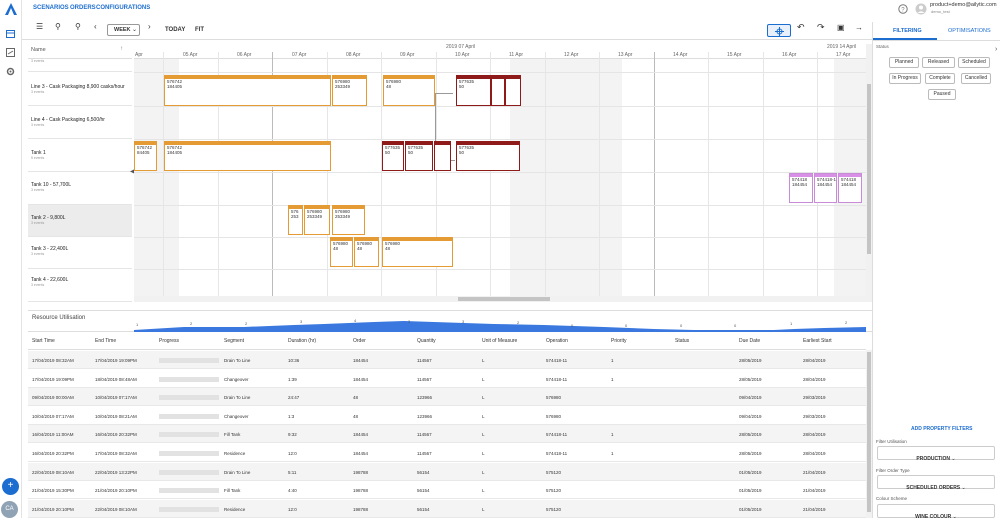 The width and height of the screenshot is (1000, 523). Describe the element at coordinates (191, 323) in the screenshot. I see `utilisation-value: 2` at that location.